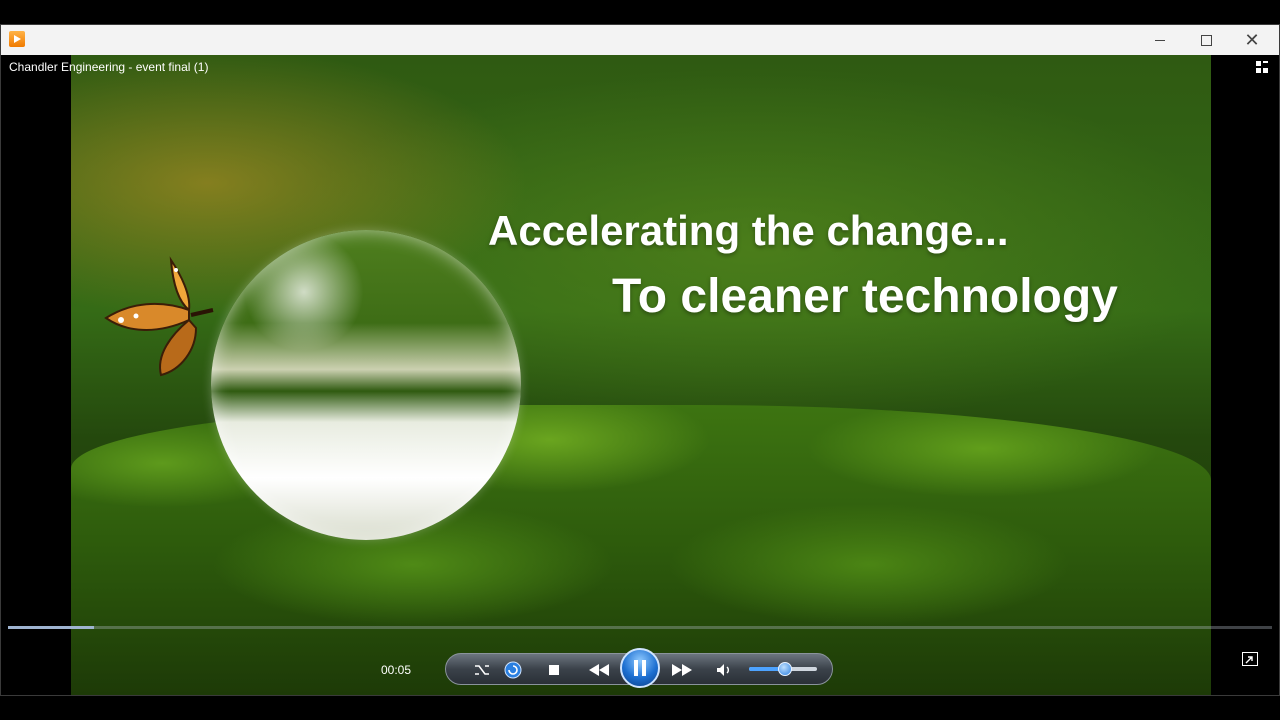  I want to click on seek-bar, so click(640, 627).